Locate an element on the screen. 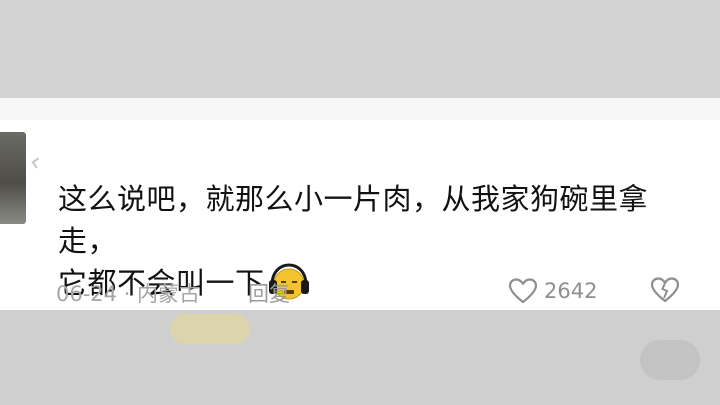 This screenshot has width=720, height=405. collapse-mark-icon is located at coordinates (37, 163).